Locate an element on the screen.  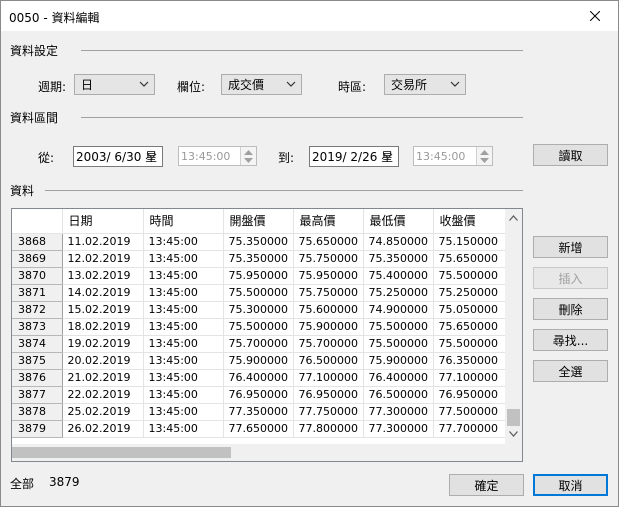
cell-date: 21.02.2019 is located at coordinates (103, 378).